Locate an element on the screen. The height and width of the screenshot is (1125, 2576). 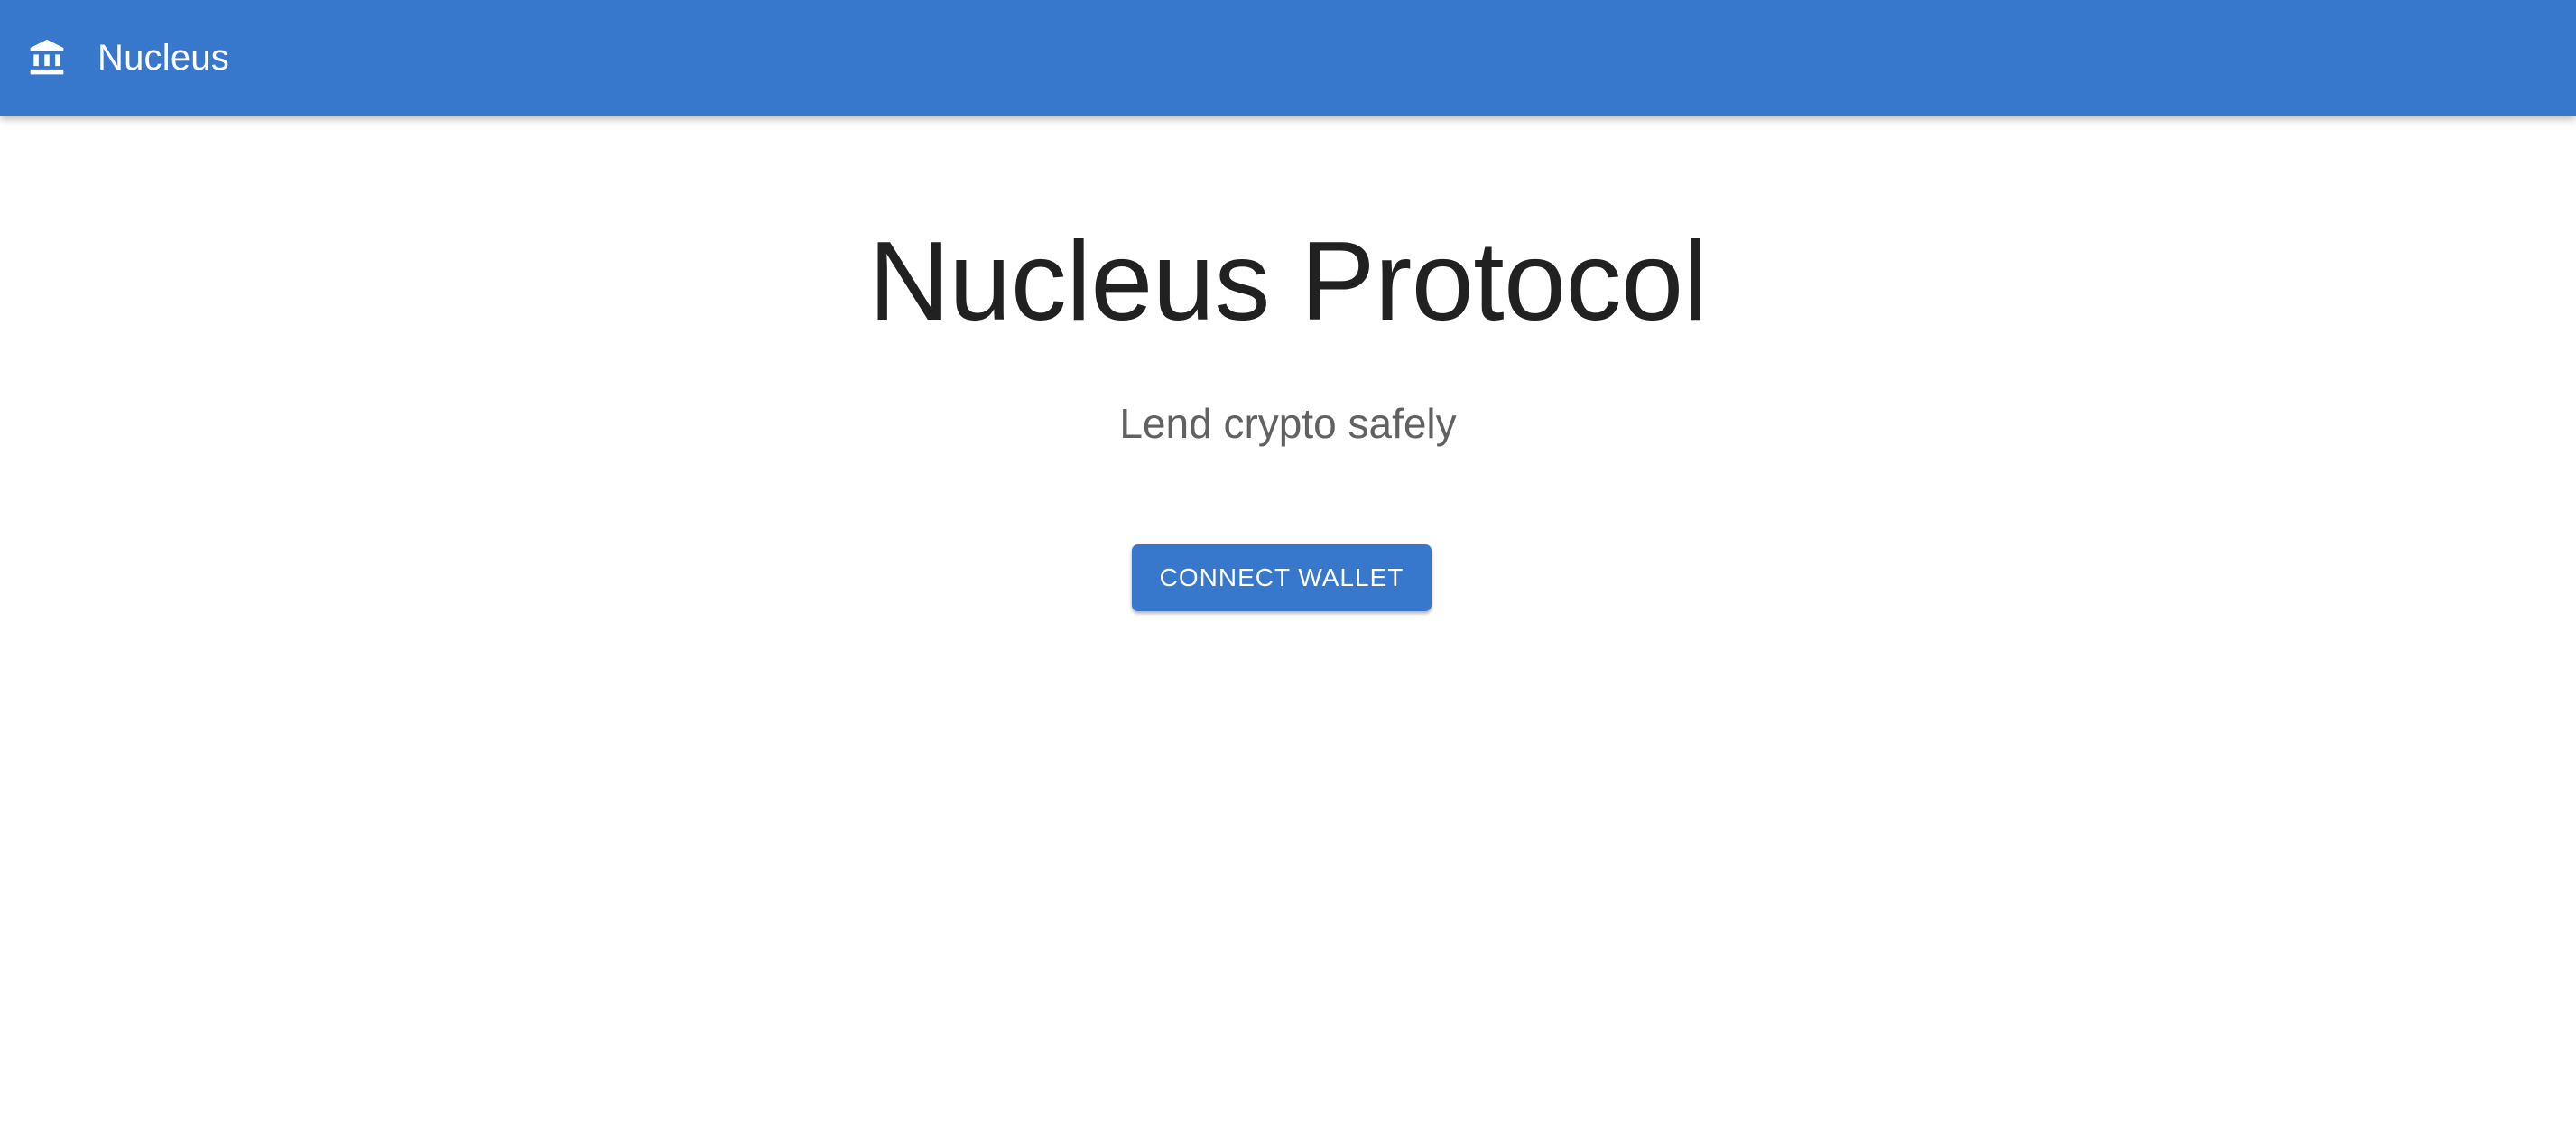
brand-name: Nucleus is located at coordinates (163, 58).